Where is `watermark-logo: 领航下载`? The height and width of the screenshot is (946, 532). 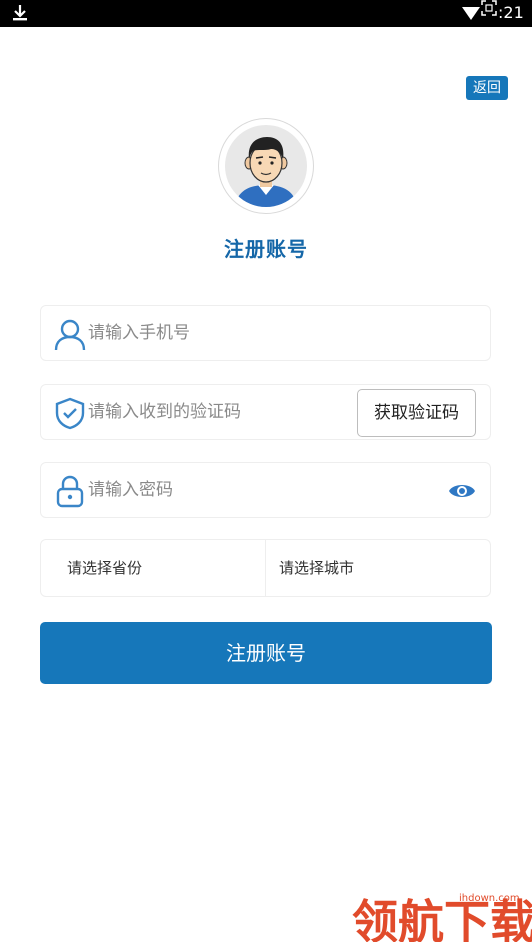 watermark-logo: 领航下载 is located at coordinates (442, 918).